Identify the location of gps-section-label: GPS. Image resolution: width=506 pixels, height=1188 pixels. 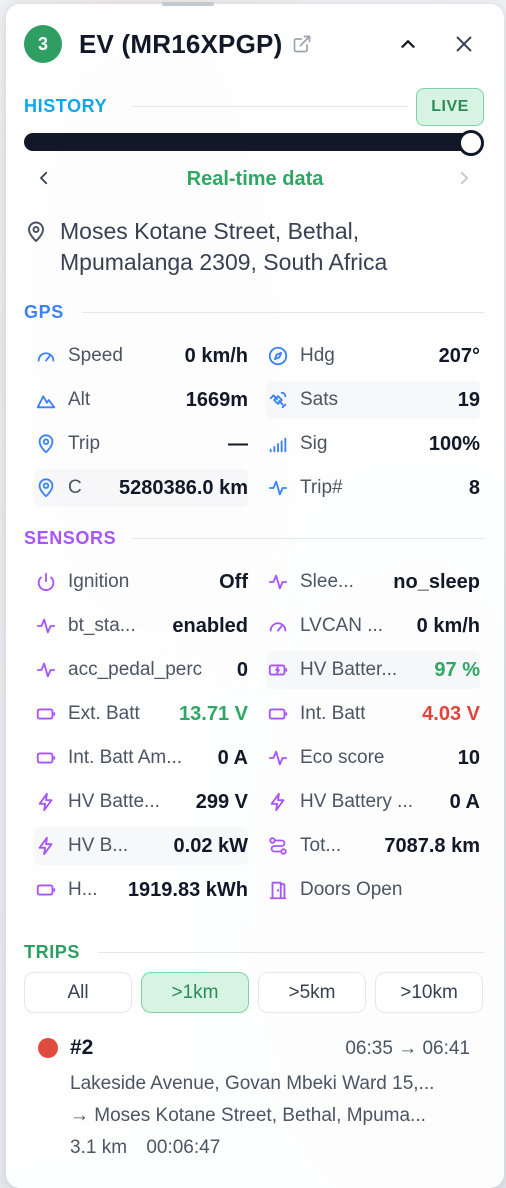
(44, 312).